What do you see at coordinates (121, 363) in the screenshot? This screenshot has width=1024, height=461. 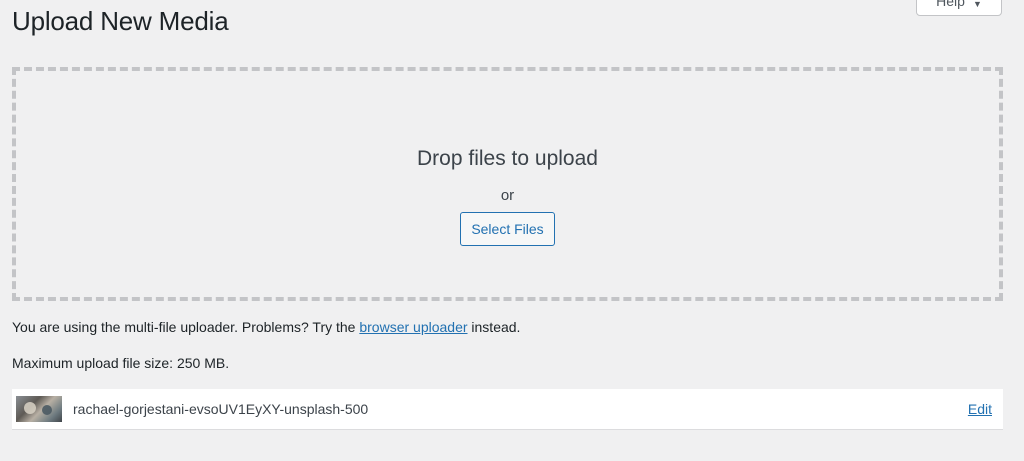 I see `max-upload-size: Maximum upload file size: 250 MB.` at bounding box center [121, 363].